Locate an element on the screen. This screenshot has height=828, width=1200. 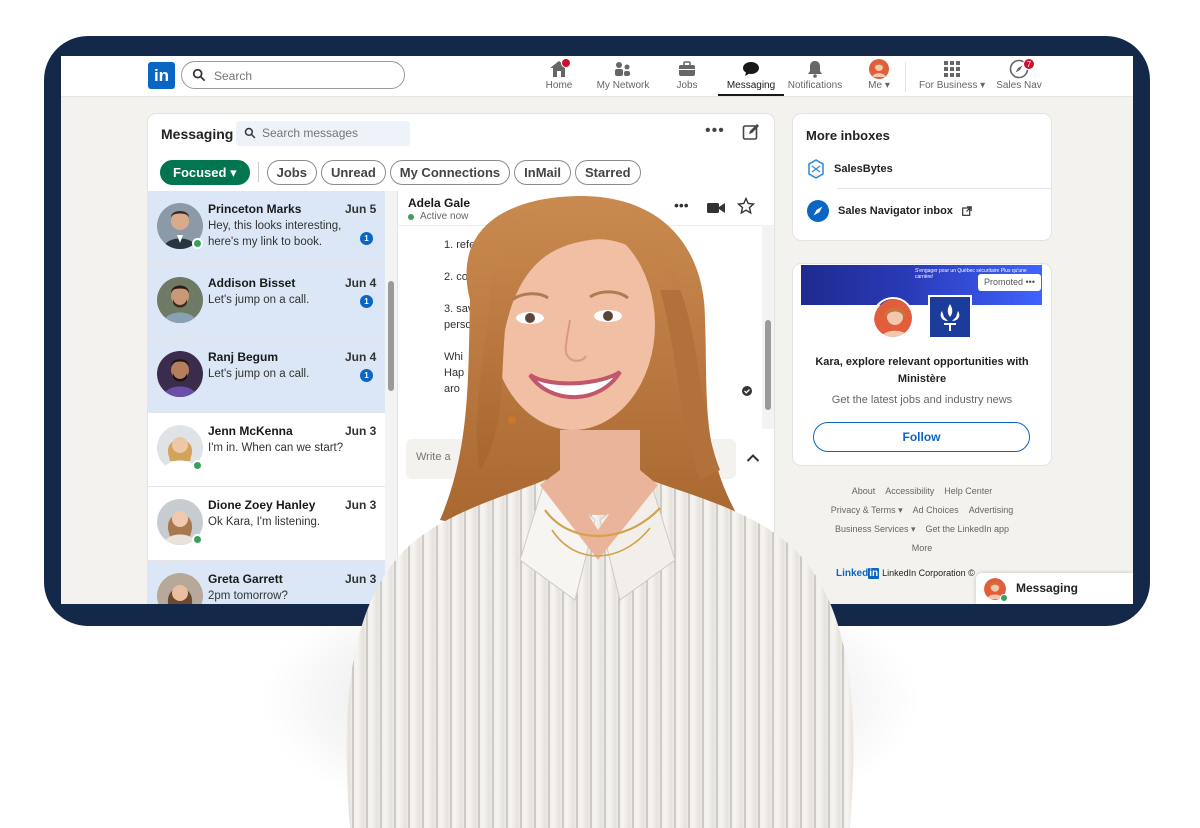
inbox-salesbytes: SalesBytes is located at coordinates (850, 169).